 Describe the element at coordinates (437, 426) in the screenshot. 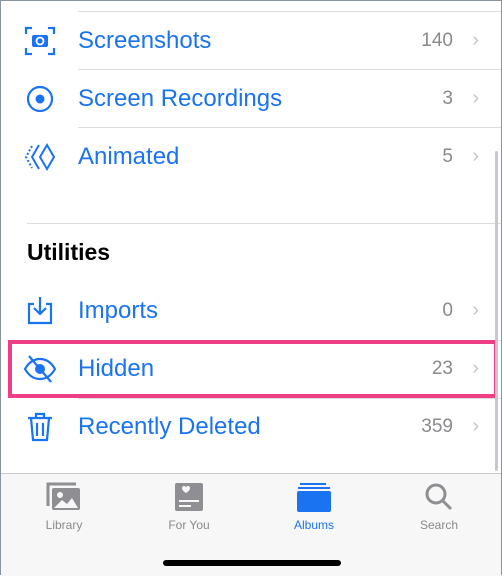

I see `album-count: 359` at that location.